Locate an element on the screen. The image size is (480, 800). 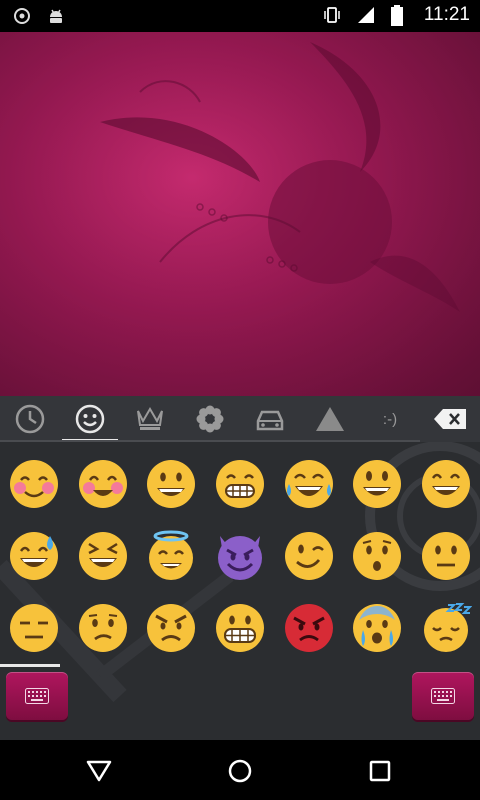
tears-of-joy-emoji-icon is located at coordinates (308, 484).